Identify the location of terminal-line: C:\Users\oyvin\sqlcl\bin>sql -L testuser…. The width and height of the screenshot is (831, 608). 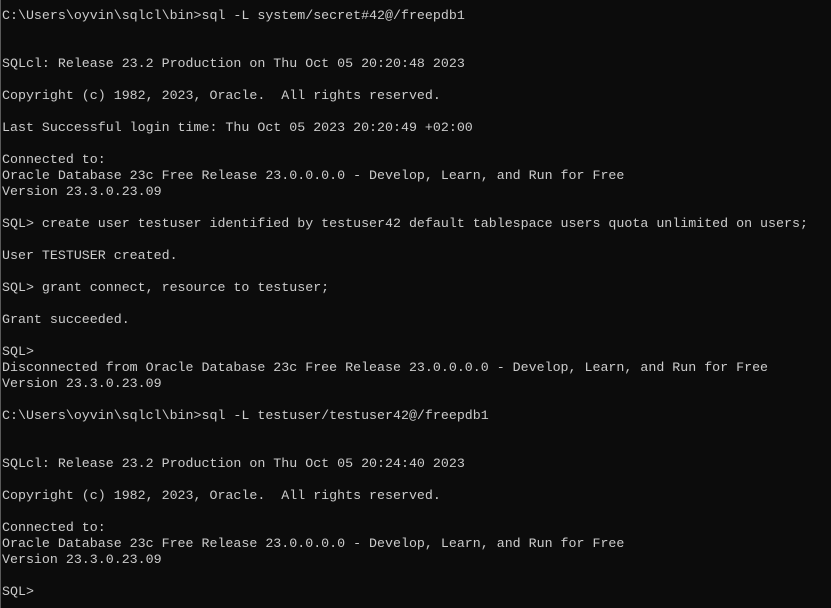
(245, 415).